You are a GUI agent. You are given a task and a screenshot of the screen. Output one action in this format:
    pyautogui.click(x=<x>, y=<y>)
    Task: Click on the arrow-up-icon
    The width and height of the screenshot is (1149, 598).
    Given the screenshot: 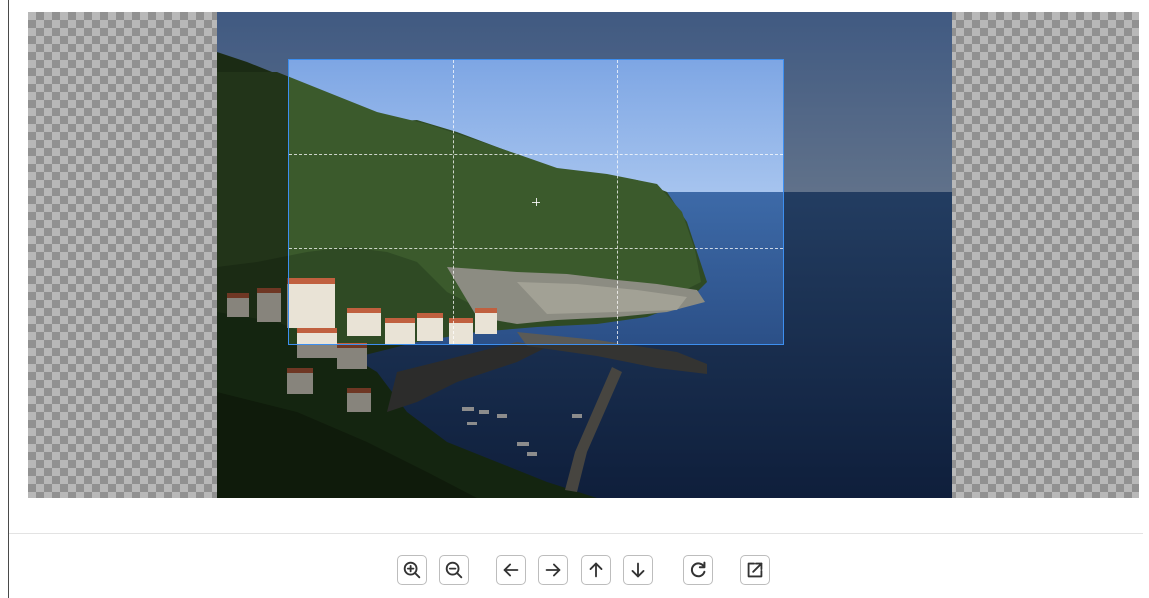 What is the action you would take?
    pyautogui.click(x=596, y=570)
    